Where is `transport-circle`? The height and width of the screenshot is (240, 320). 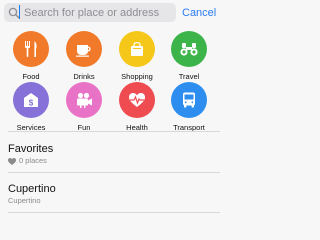
transport-circle is located at coordinates (189, 100).